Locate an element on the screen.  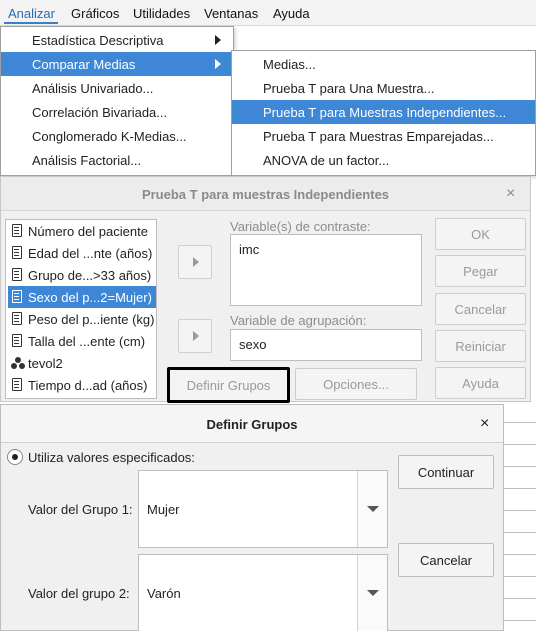
list-item: tevol2 is located at coordinates (82, 363).